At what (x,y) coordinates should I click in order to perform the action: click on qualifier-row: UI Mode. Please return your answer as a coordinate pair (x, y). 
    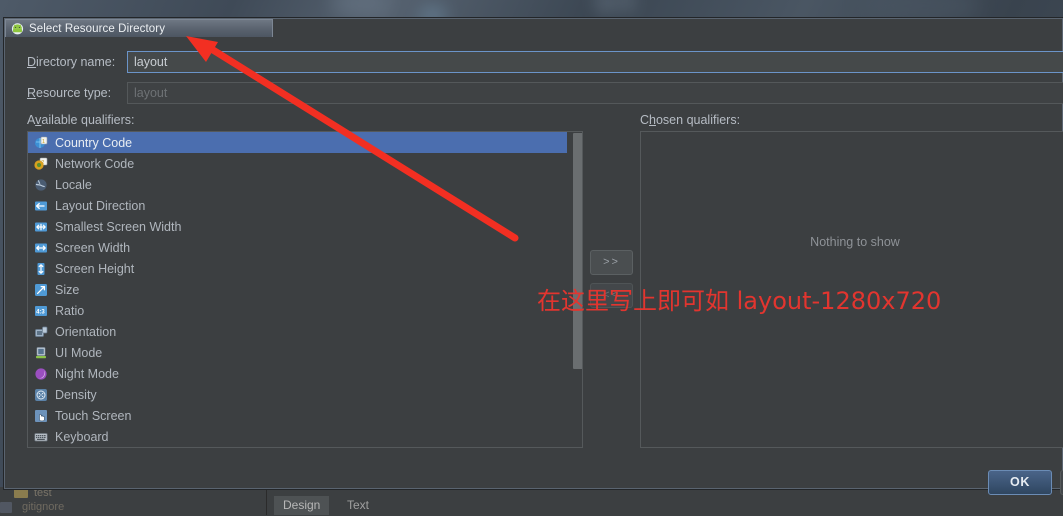
    Looking at the image, I should click on (297, 352).